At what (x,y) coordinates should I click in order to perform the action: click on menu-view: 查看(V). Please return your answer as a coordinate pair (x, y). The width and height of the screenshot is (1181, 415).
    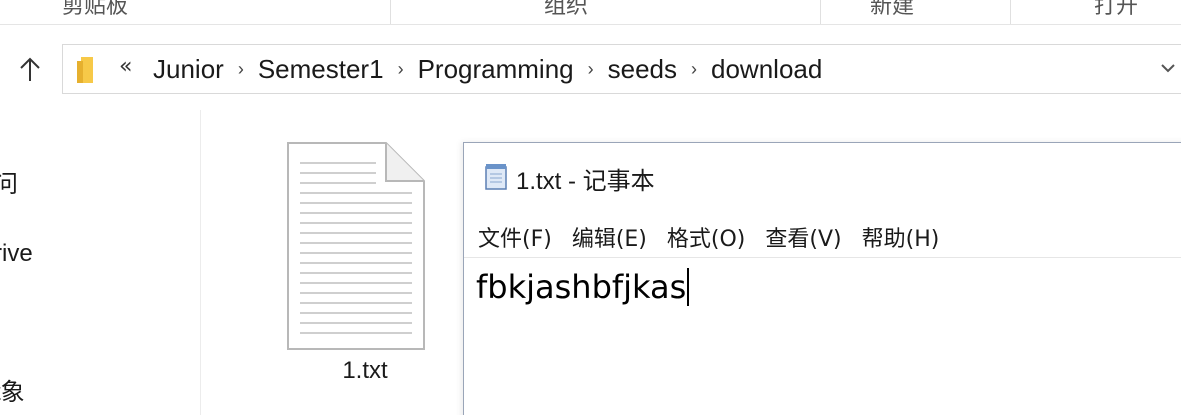
    Looking at the image, I should click on (803, 237).